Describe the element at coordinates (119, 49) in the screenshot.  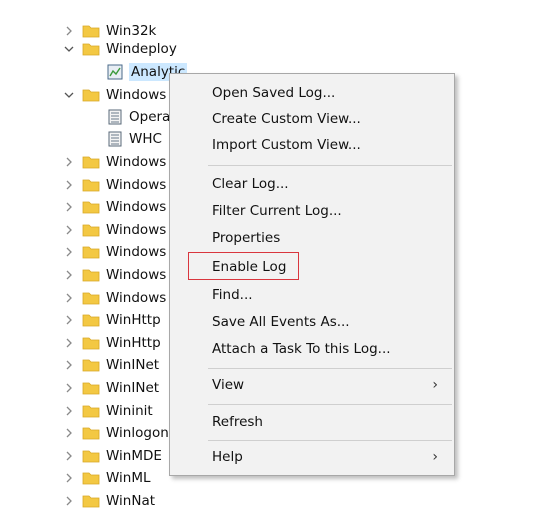
I see `tree-item-windeploy: Windeploy` at that location.